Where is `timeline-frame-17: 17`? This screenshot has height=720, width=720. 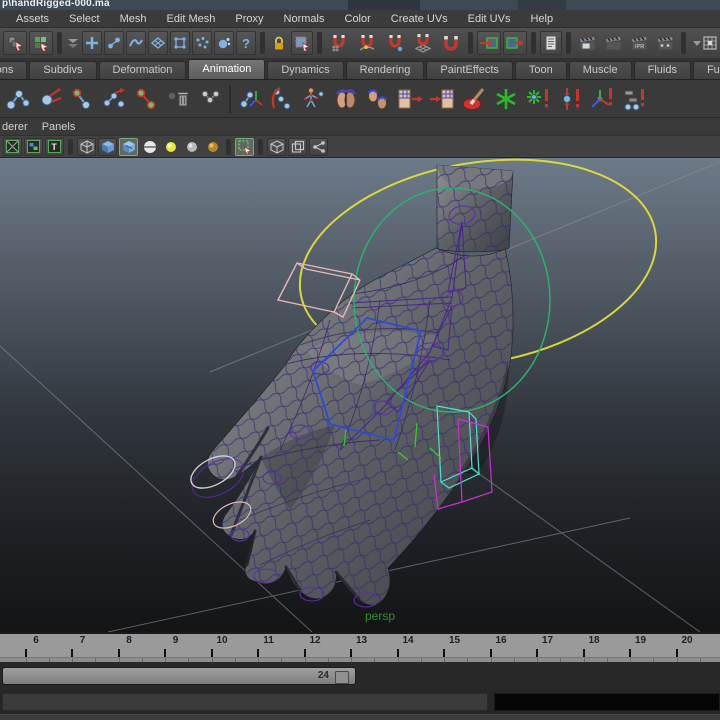
timeline-frame-17: 17 is located at coordinates (548, 640).